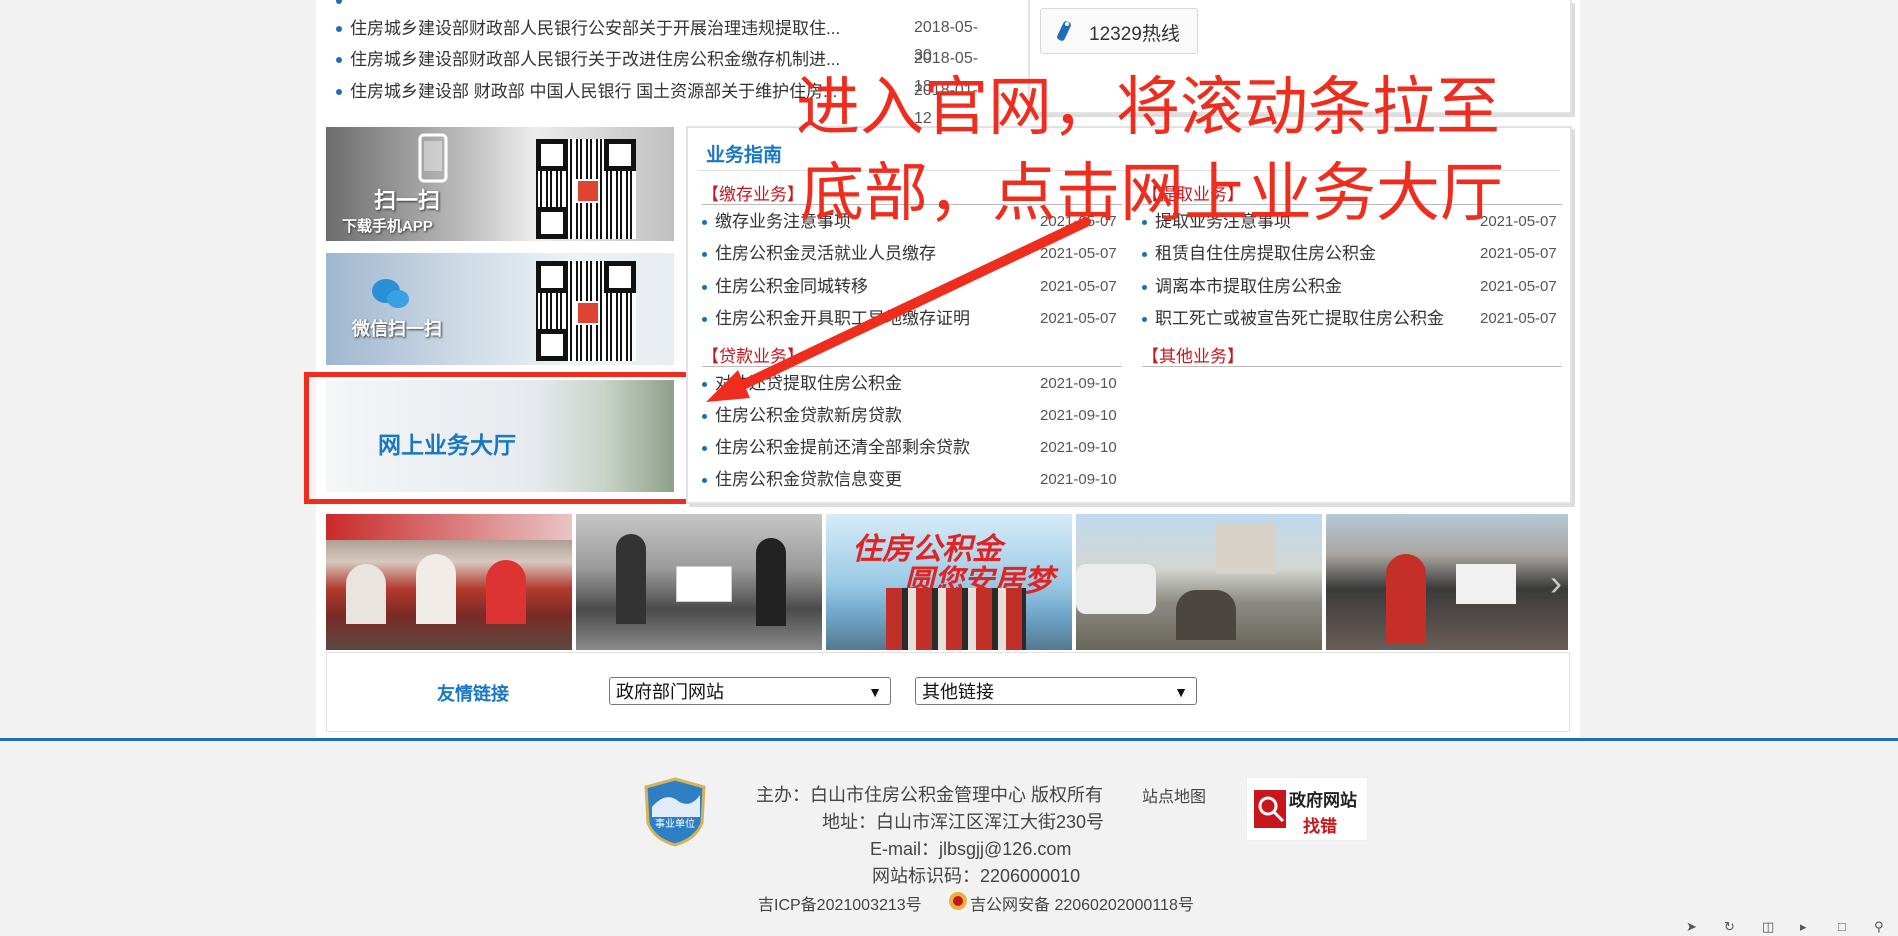 The height and width of the screenshot is (936, 1898). I want to click on gov-error-line1: 政府网站, so click(1323, 800).